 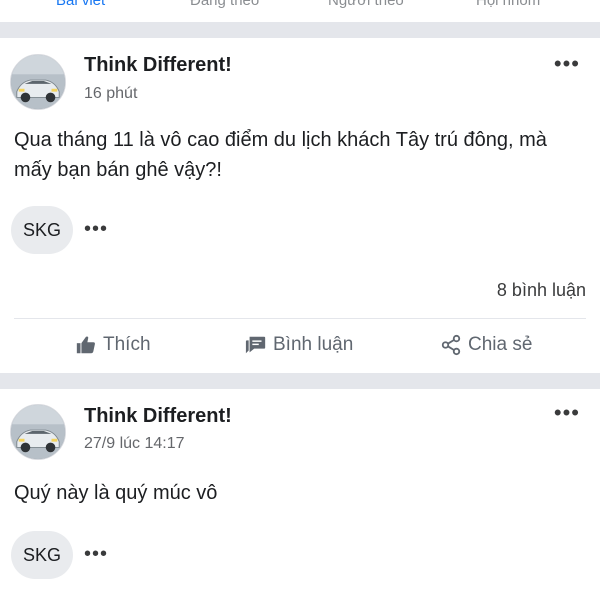 I want to click on like-button: Thích, so click(x=113, y=345).